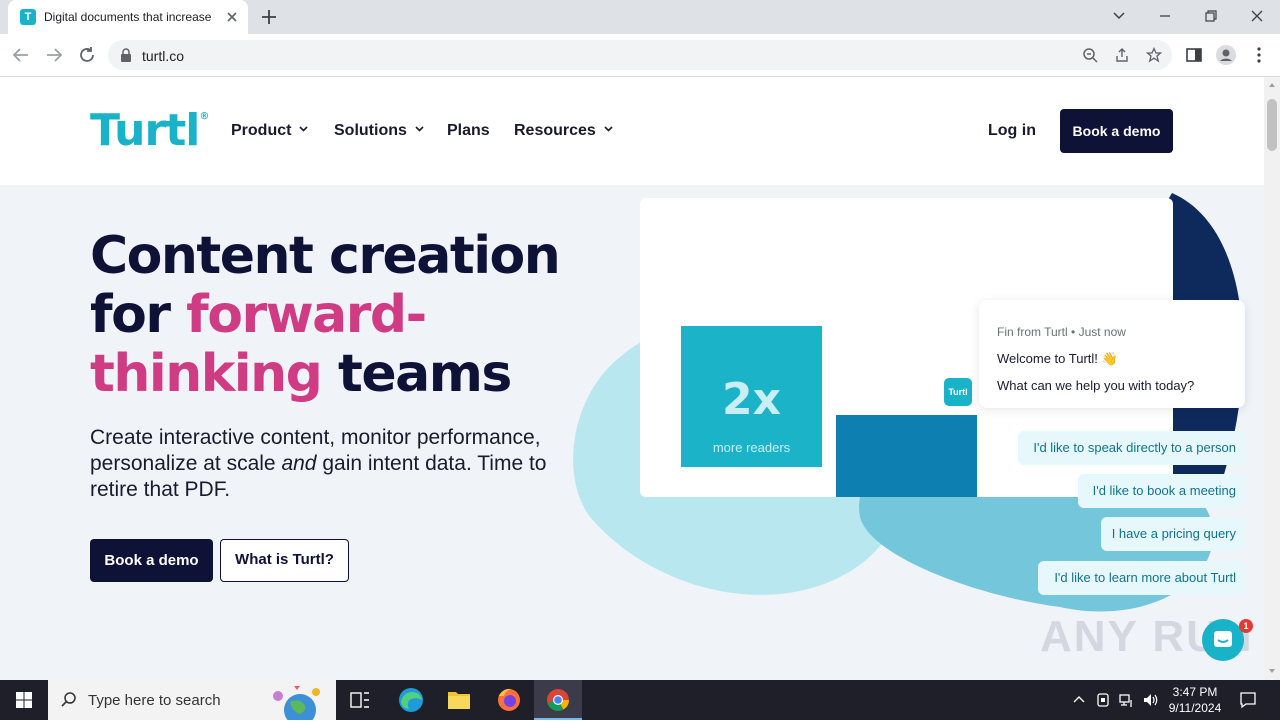  What do you see at coordinates (1194, 55) in the screenshot?
I see `side-panel-icon` at bounding box center [1194, 55].